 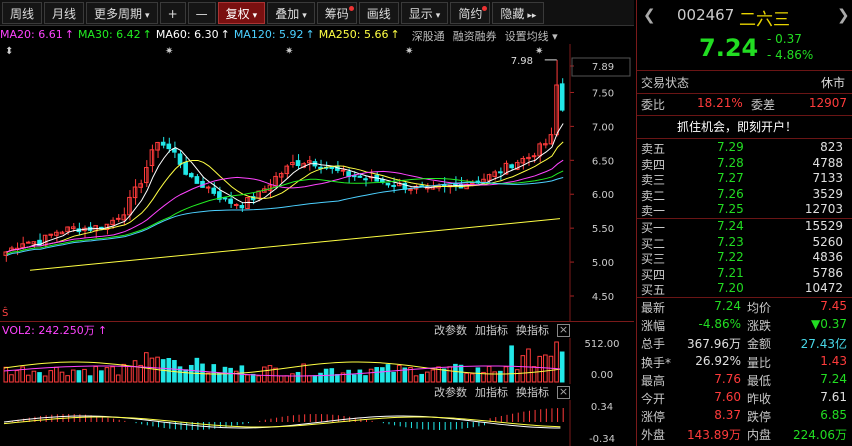 I want to click on toolbar-item-10: 简约, so click(x=470, y=12).